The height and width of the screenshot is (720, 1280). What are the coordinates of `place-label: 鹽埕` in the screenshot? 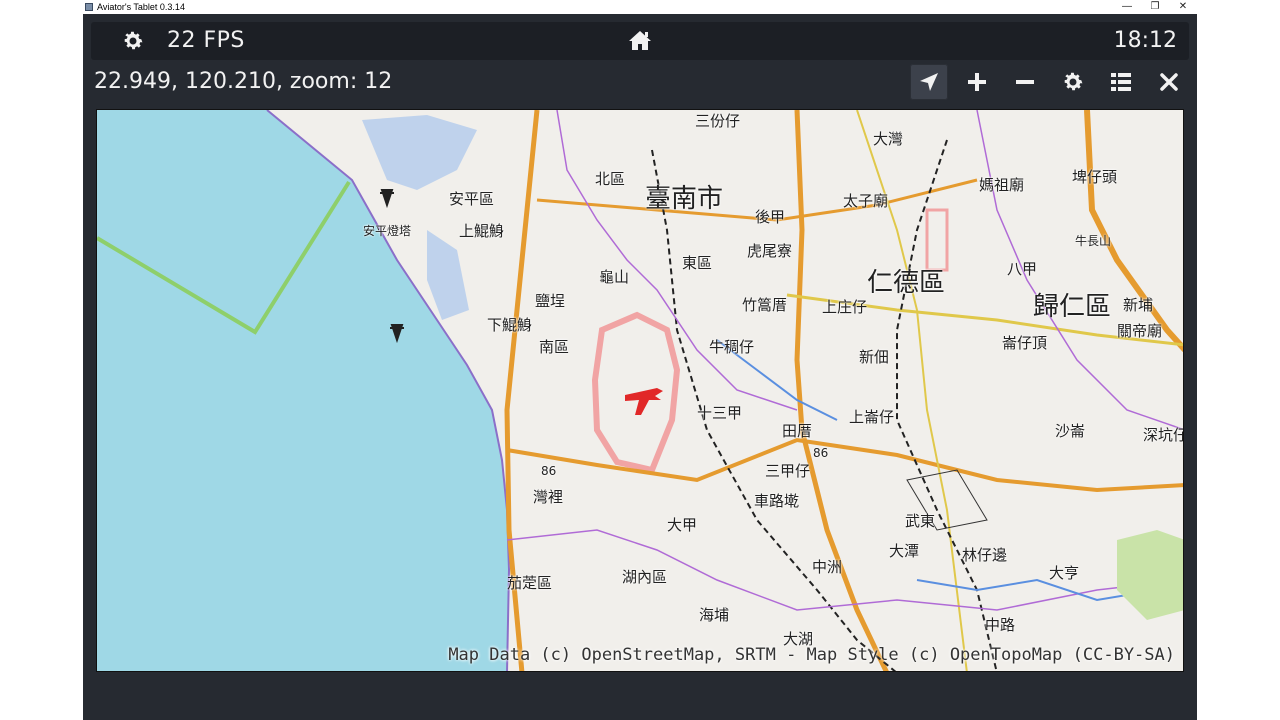 It's located at (550, 301).